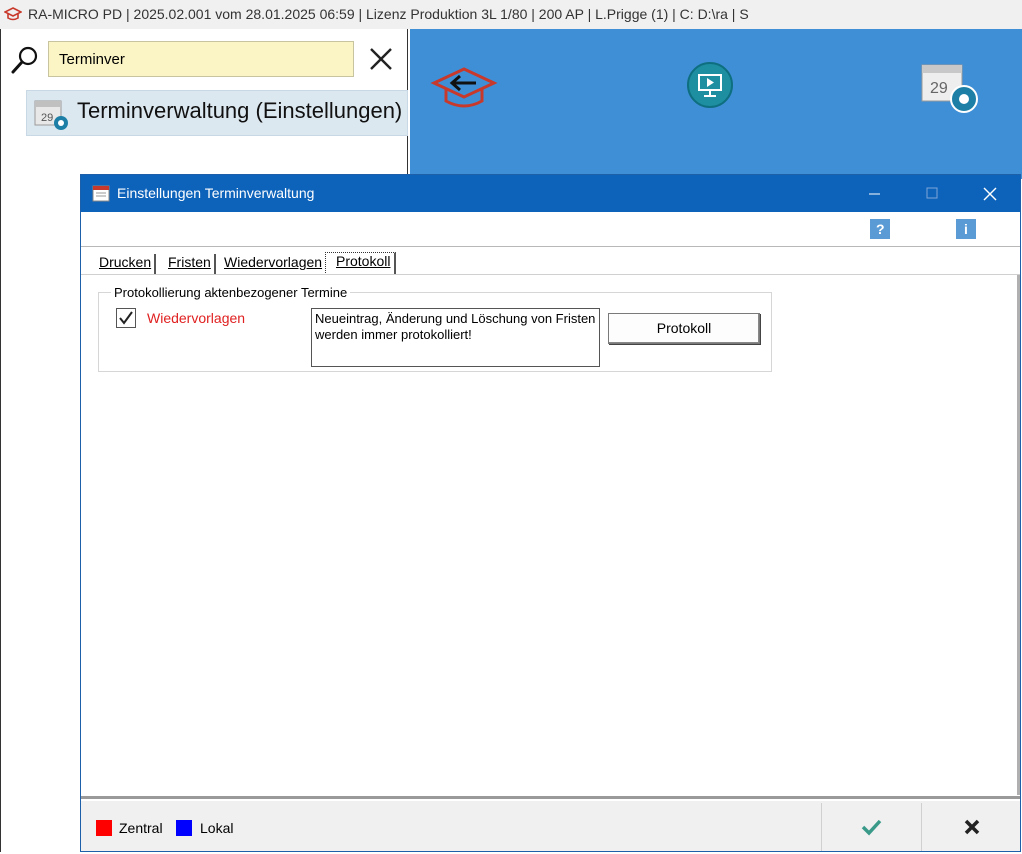 This screenshot has height=854, width=1022. I want to click on ribbon: 29, so click(716, 104).